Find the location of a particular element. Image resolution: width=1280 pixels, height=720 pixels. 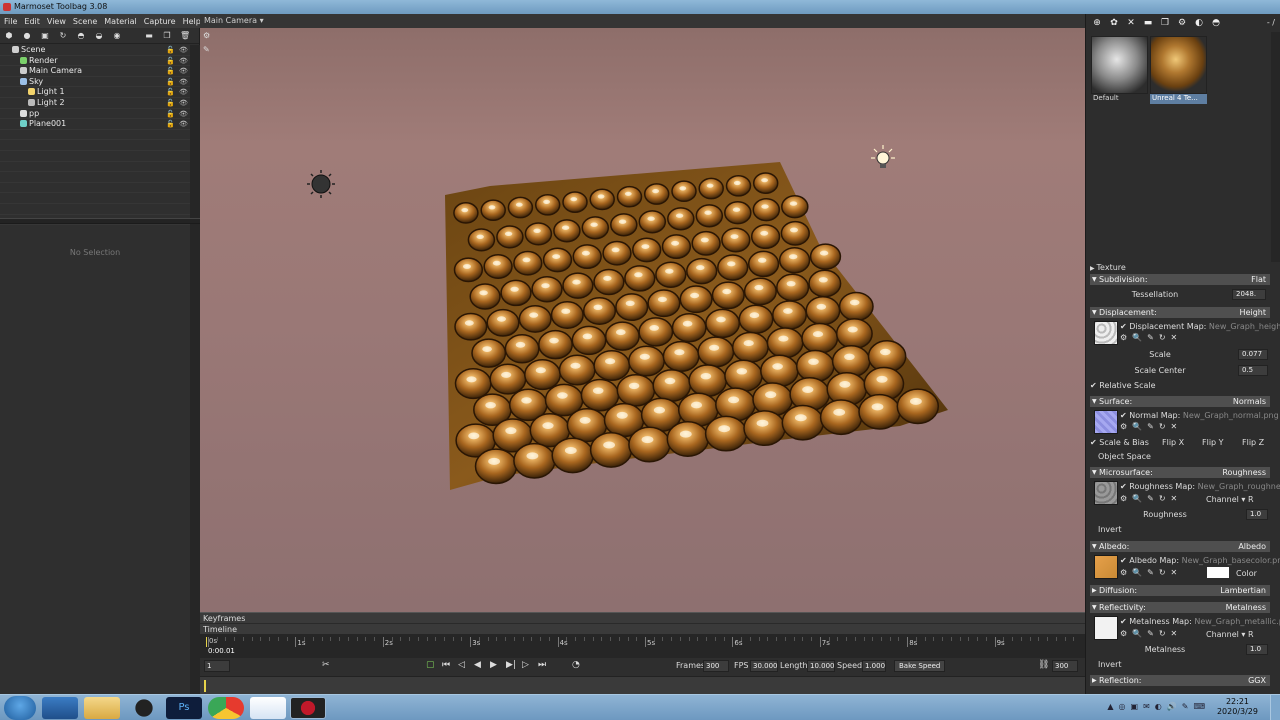

duplicate-icon: ❐ is located at coordinates (167, 36).